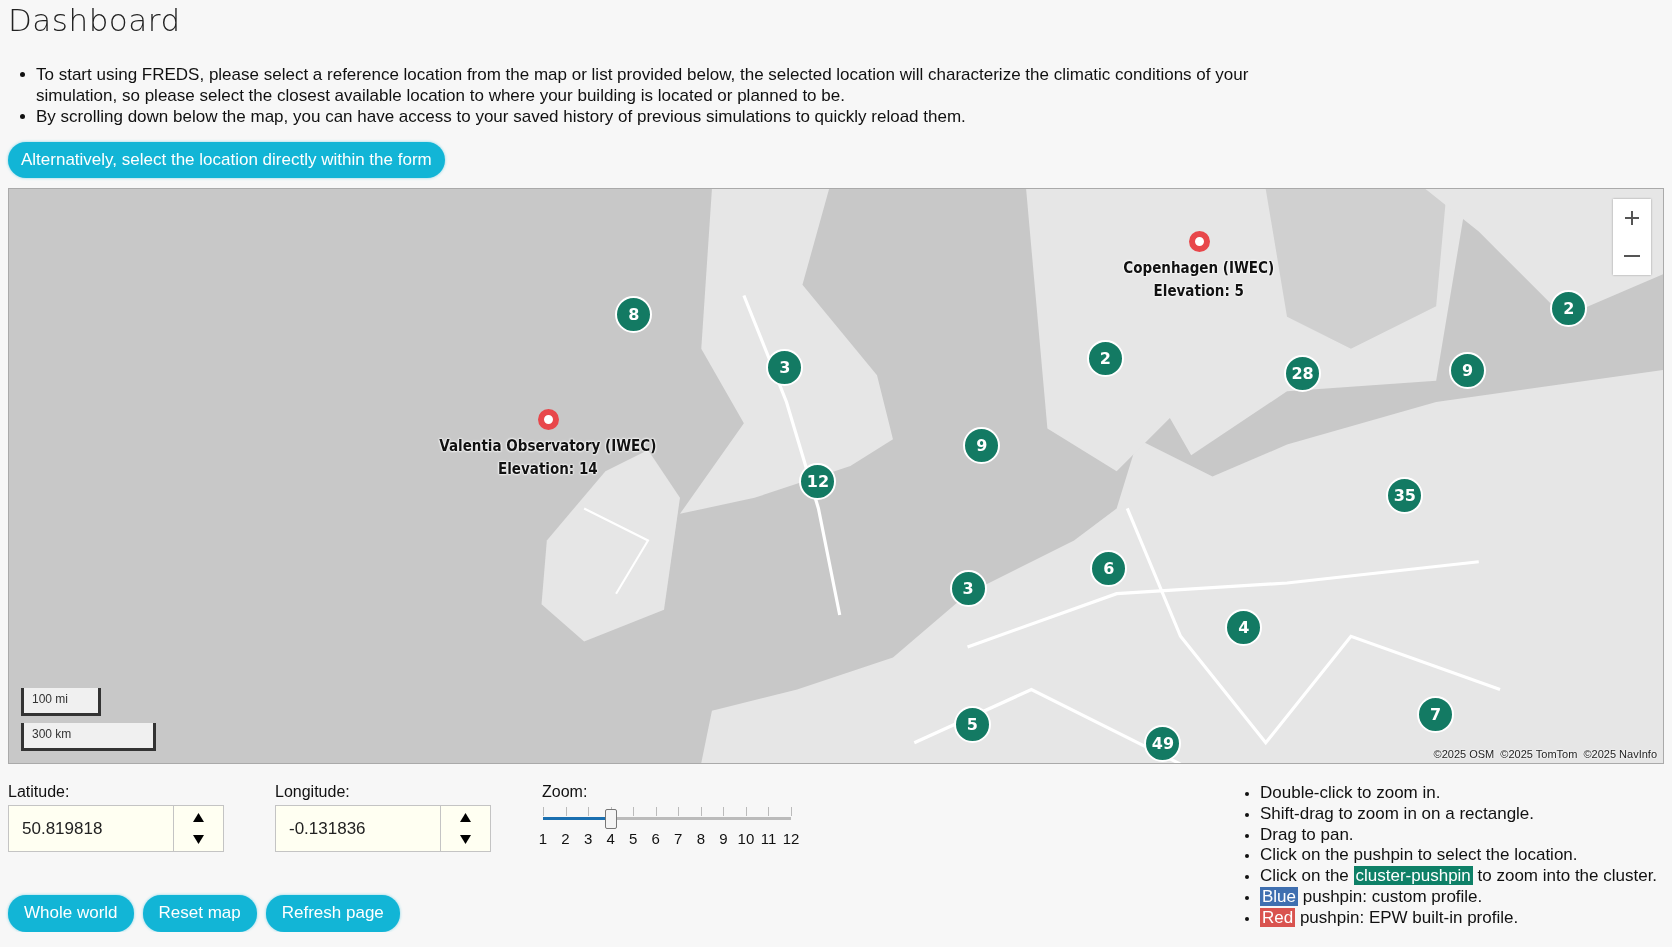  I want to click on intro-text: To start using FREDS, please select a reference location from the map or list provided below, the selected location will characterize the climatic conditions of your simulation, so please select the closest available location to where your building is located or planned to be., so click(642, 85).